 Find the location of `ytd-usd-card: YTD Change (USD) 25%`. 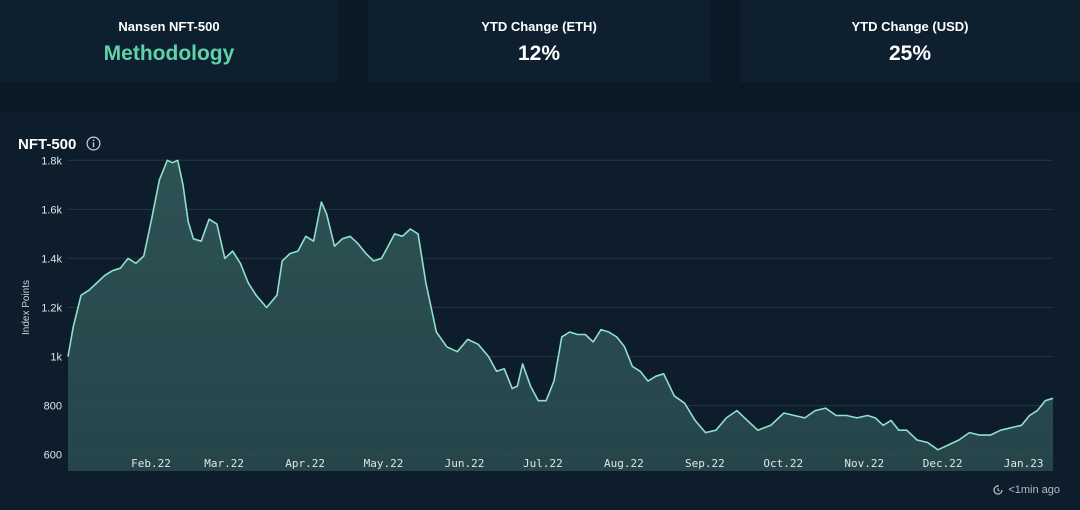

ytd-usd-card: YTD Change (USD) 25% is located at coordinates (910, 41).